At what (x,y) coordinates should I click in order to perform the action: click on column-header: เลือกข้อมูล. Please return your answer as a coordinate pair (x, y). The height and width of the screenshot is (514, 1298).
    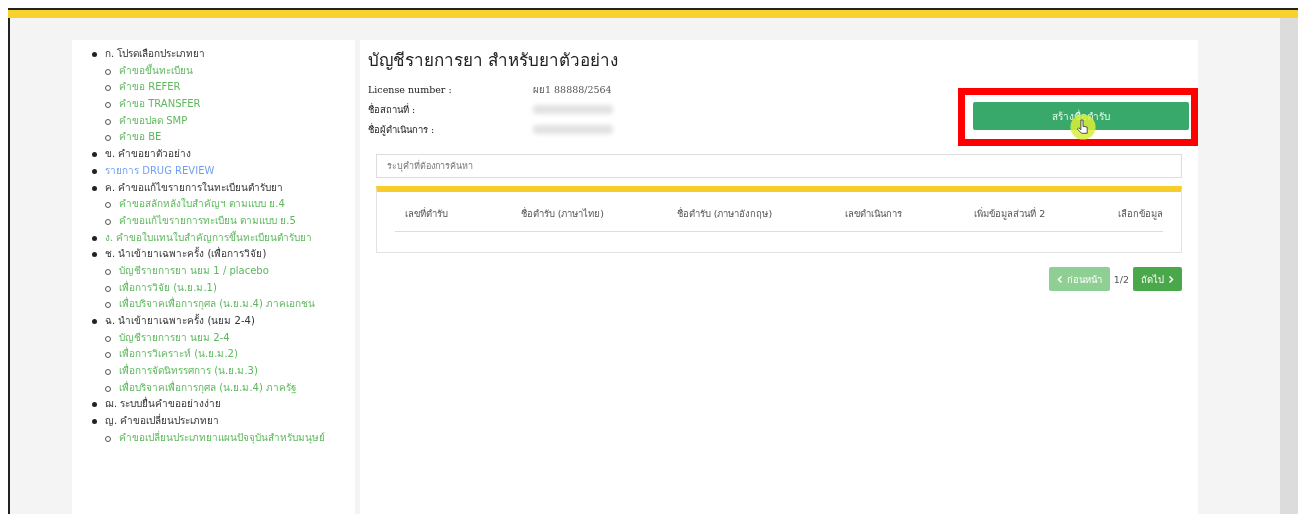
    Looking at the image, I should click on (1140, 214).